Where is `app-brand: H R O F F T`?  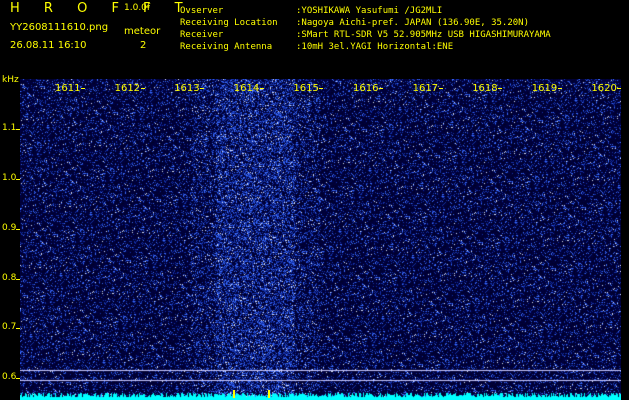
app-brand: H R O F F T is located at coordinates (101, 8).